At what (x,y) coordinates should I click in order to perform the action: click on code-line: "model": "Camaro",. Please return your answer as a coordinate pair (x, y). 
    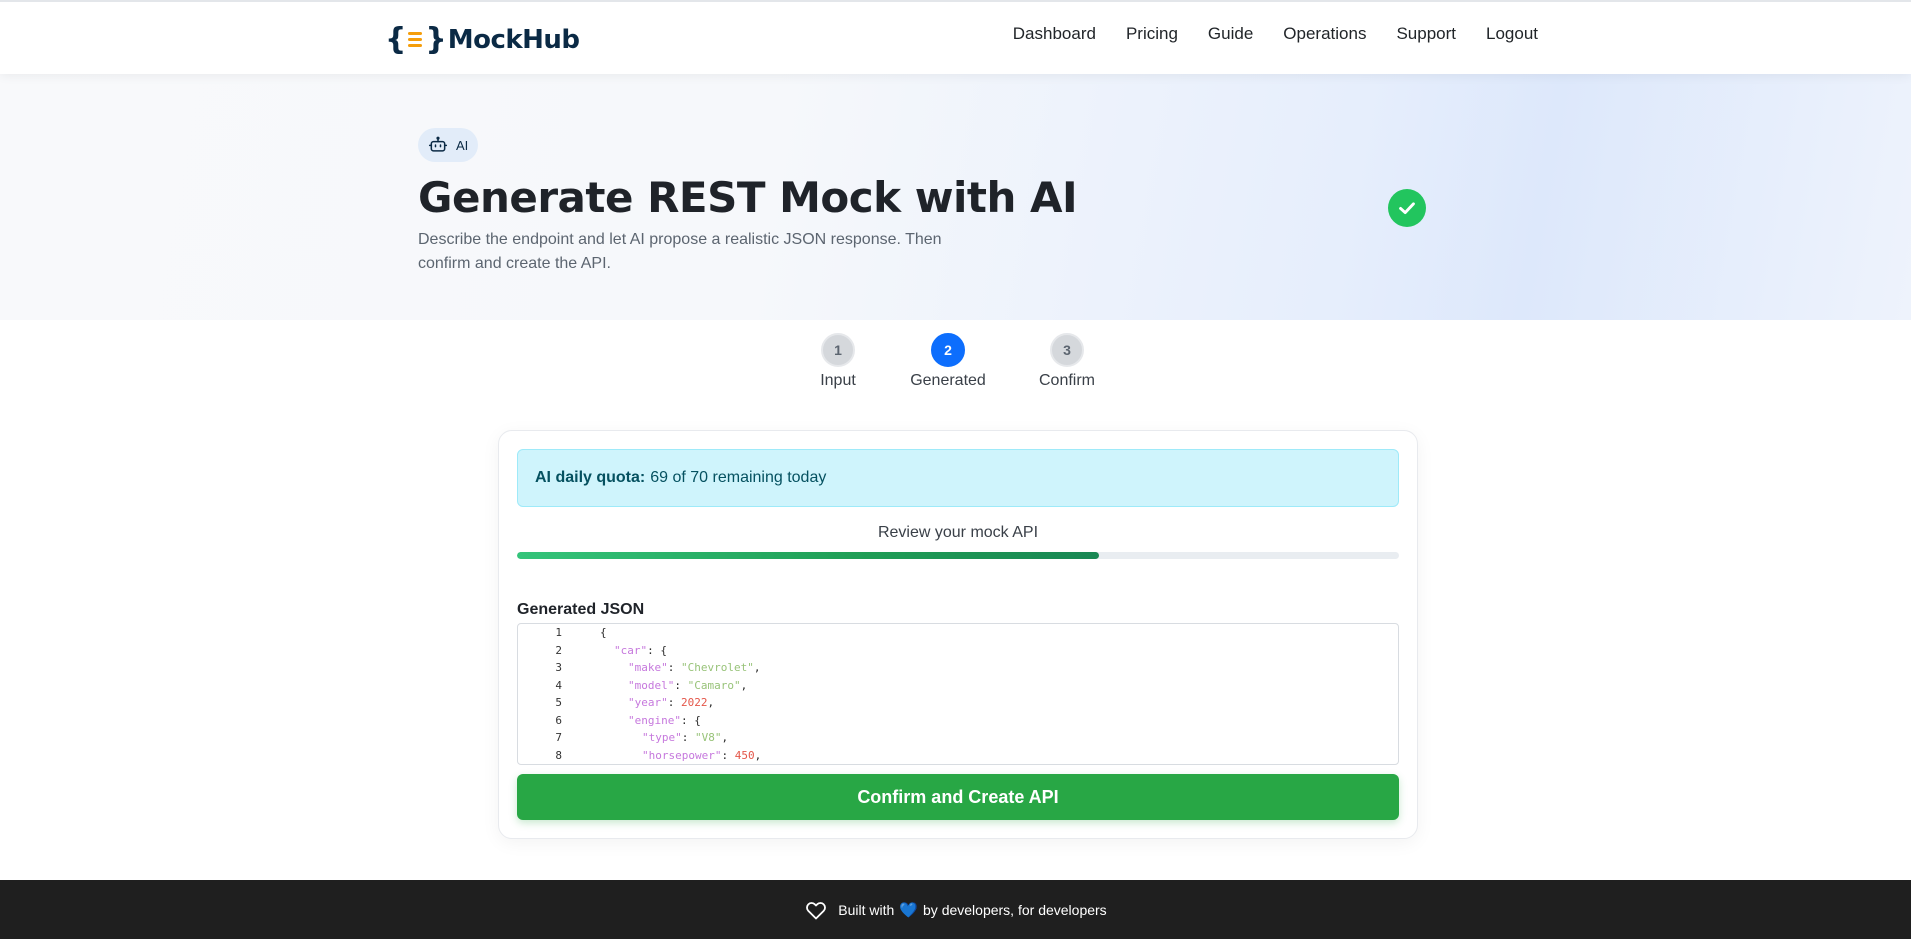
    Looking at the image, I should click on (658, 685).